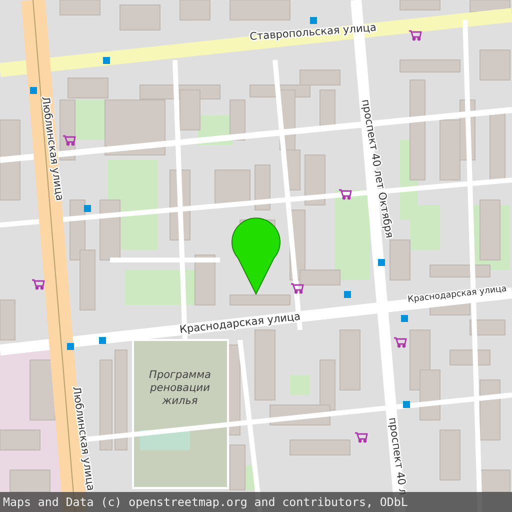 The height and width of the screenshot is (512, 512). What do you see at coordinates (256, 502) in the screenshot?
I see `attribution-text: Maps and Data (c) openstreetmap.org and contributors, ODbL` at bounding box center [256, 502].